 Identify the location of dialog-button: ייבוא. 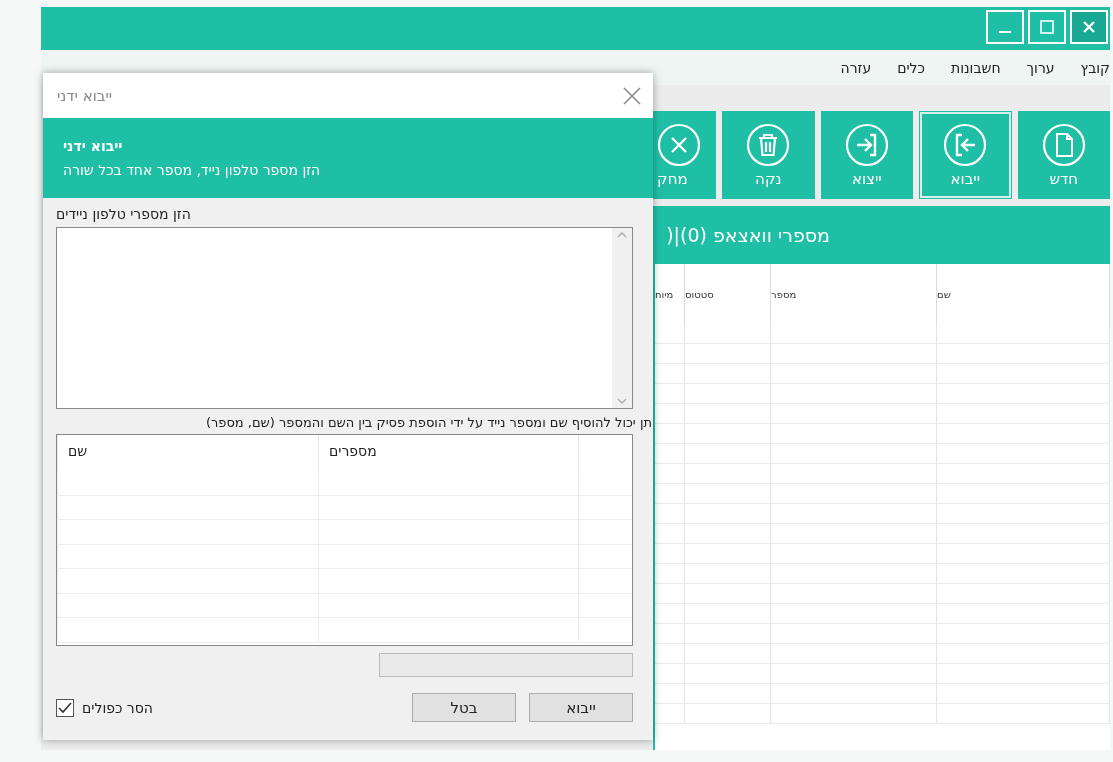
(581, 707).